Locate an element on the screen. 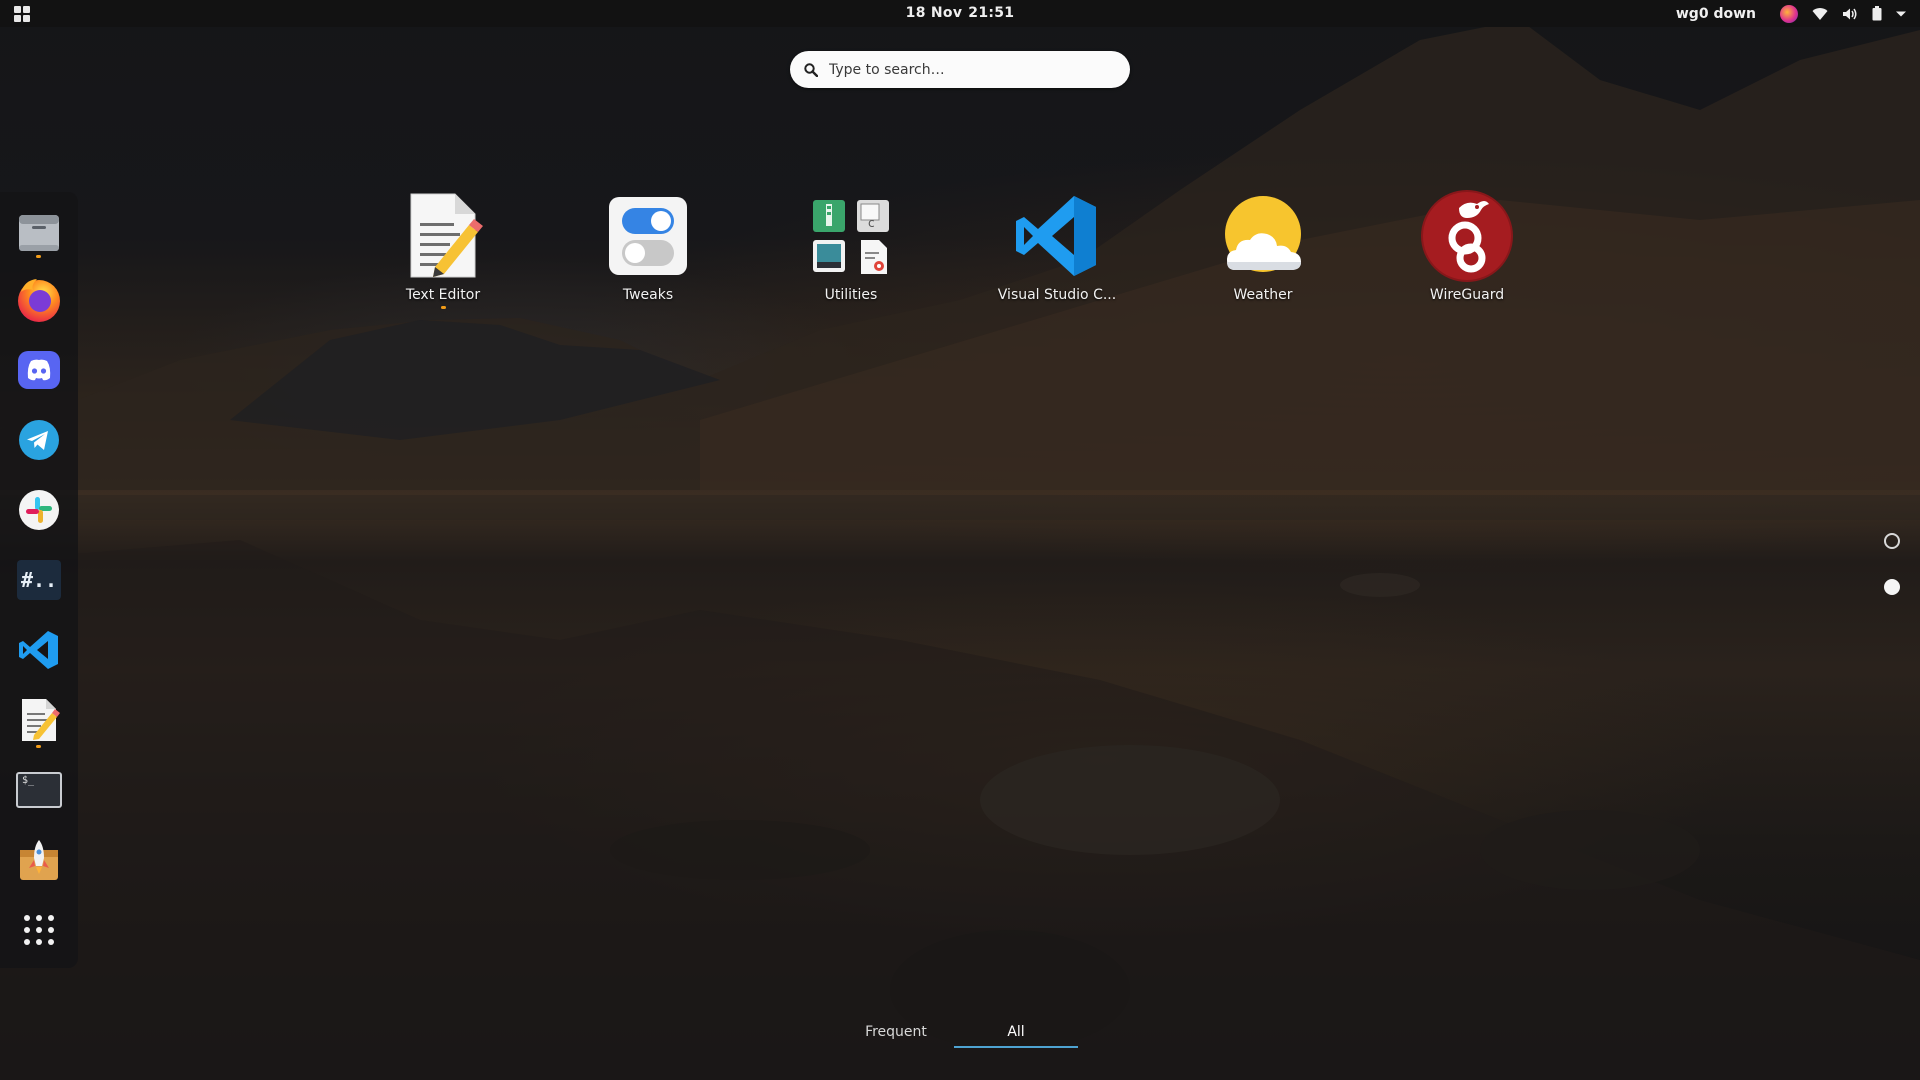 Image resolution: width=1920 pixels, height=1080 pixels. dock-item-installer is located at coordinates (39, 860).